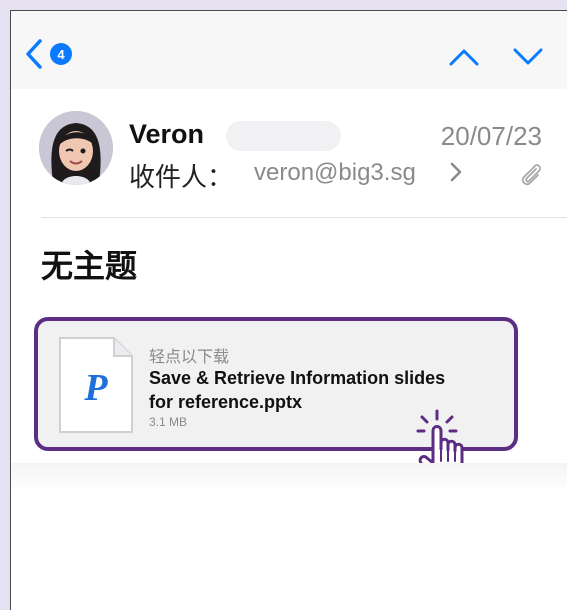 Image resolution: width=567 pixels, height=610 pixels. Describe the element at coordinates (89, 266) in the screenshot. I see `message-subject: 无主题` at that location.